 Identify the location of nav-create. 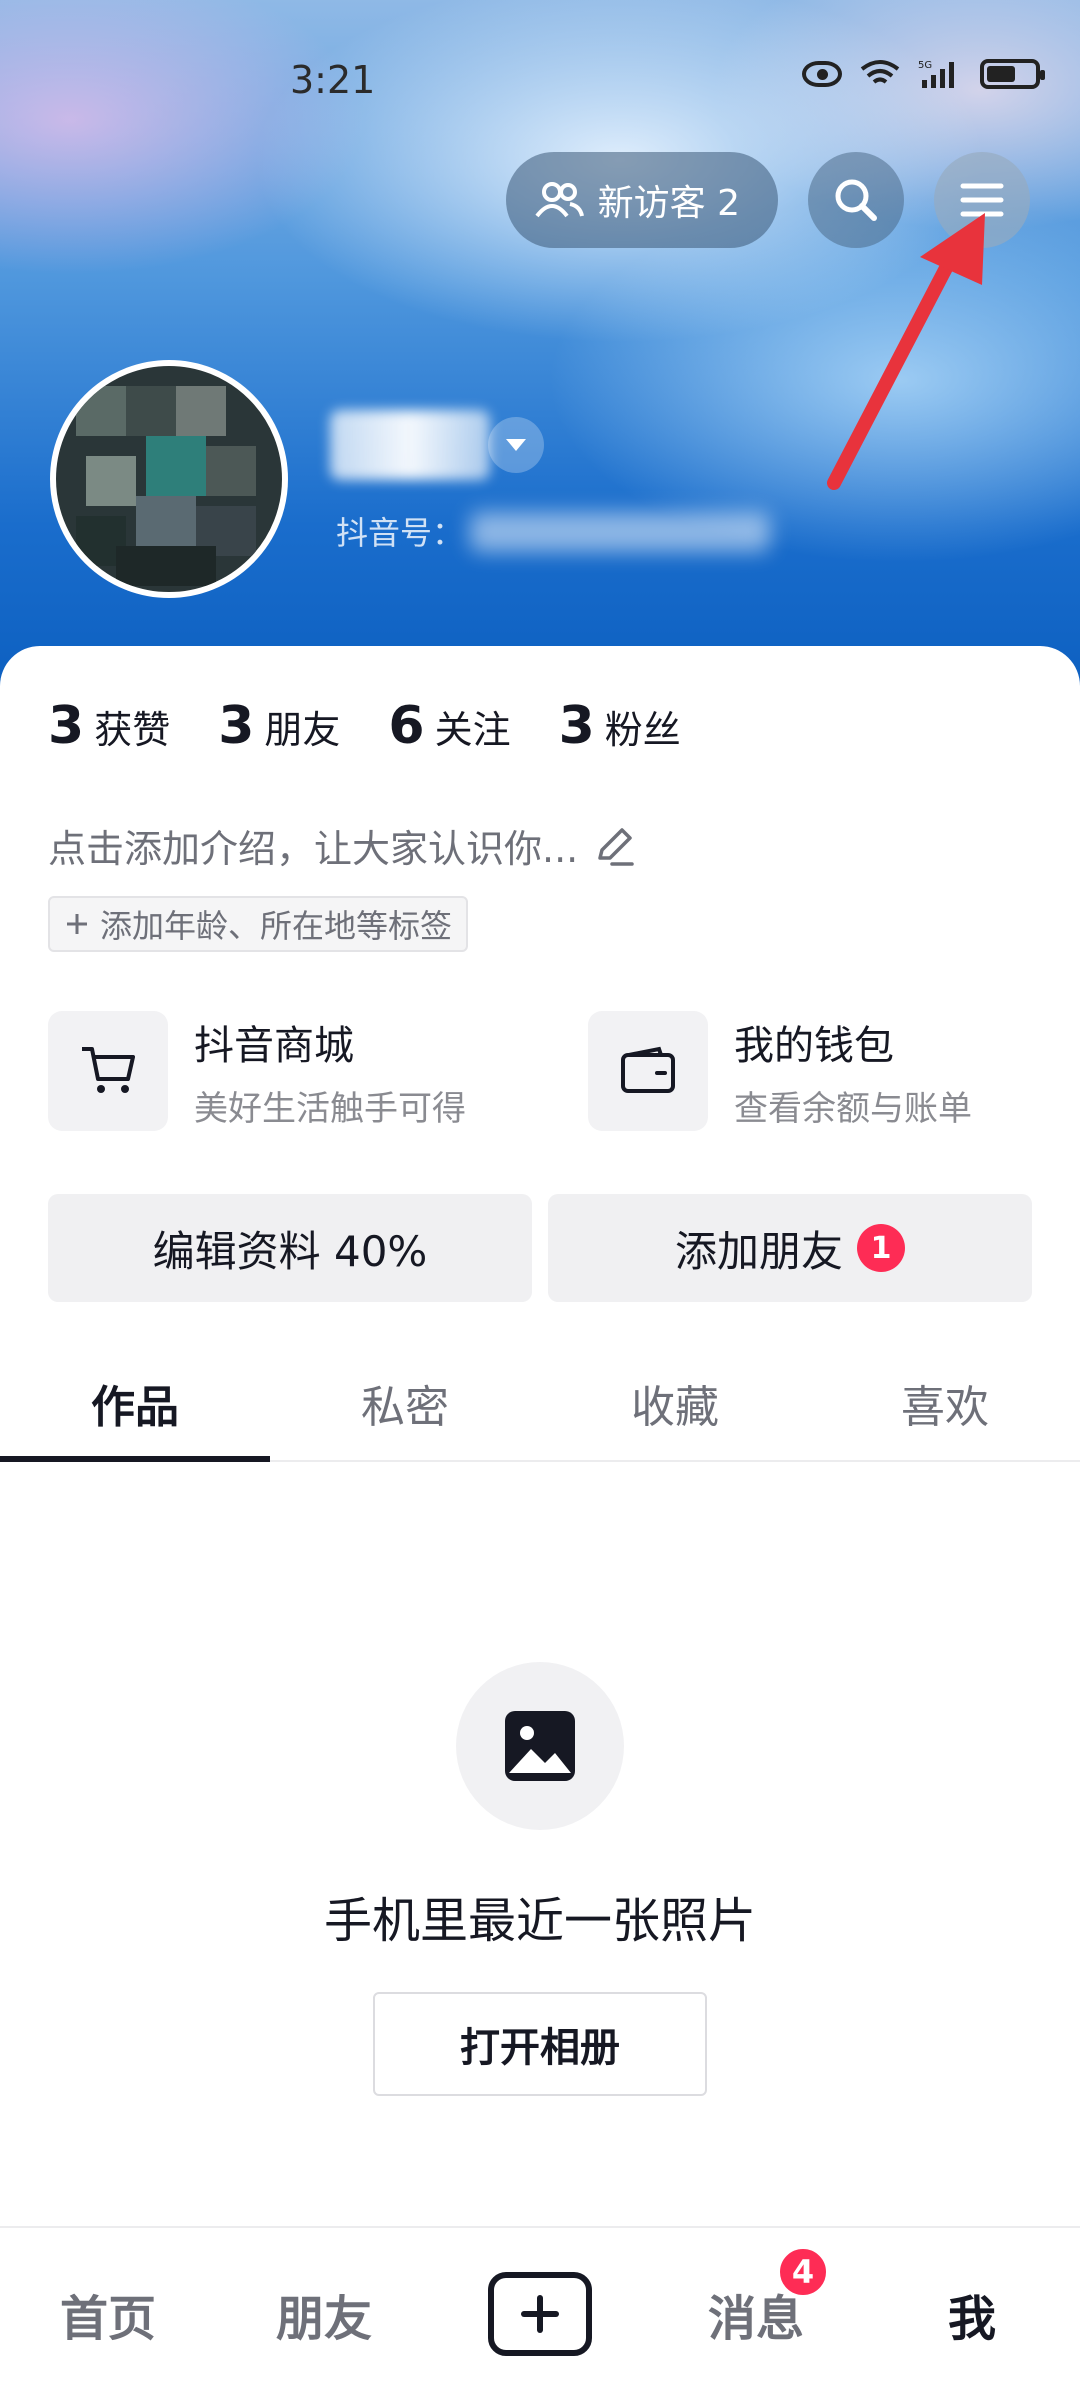
(540, 2314).